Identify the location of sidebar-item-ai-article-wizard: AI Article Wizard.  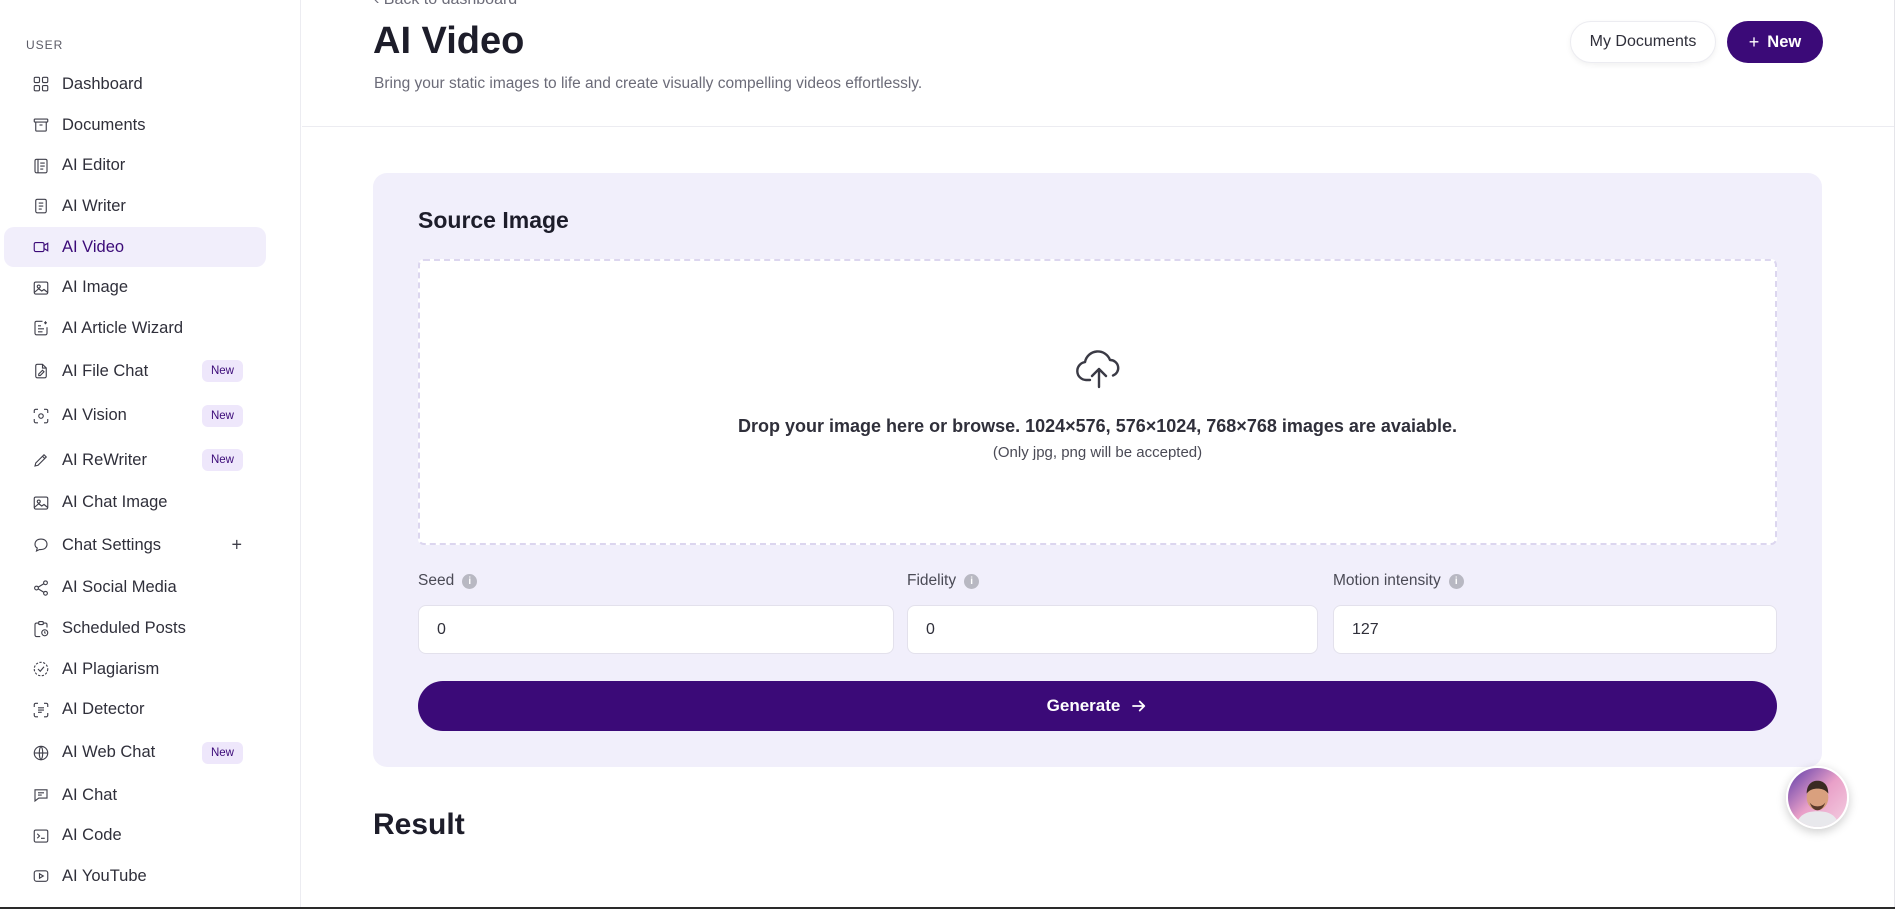
(135, 328).